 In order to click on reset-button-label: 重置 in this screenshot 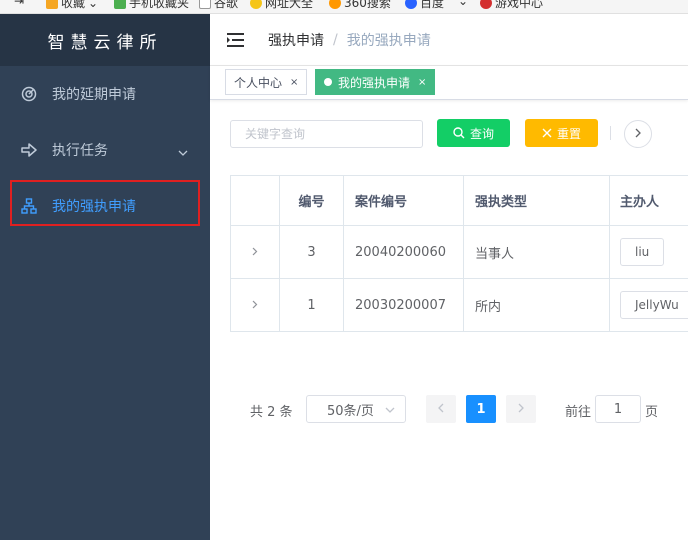, I will do `click(568, 133)`.